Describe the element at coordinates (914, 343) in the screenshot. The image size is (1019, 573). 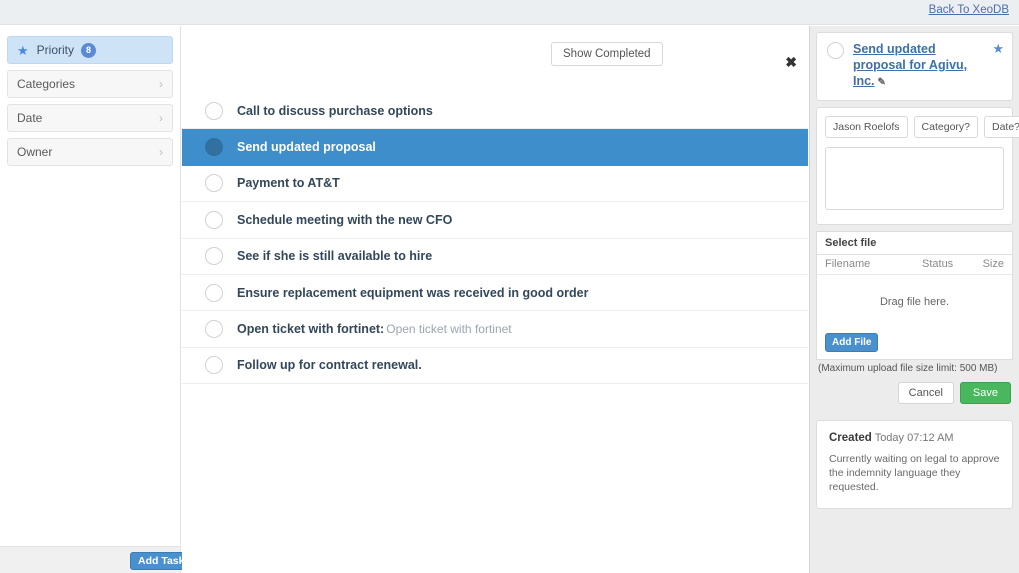
I see `add-file-wrap: Add File` at that location.